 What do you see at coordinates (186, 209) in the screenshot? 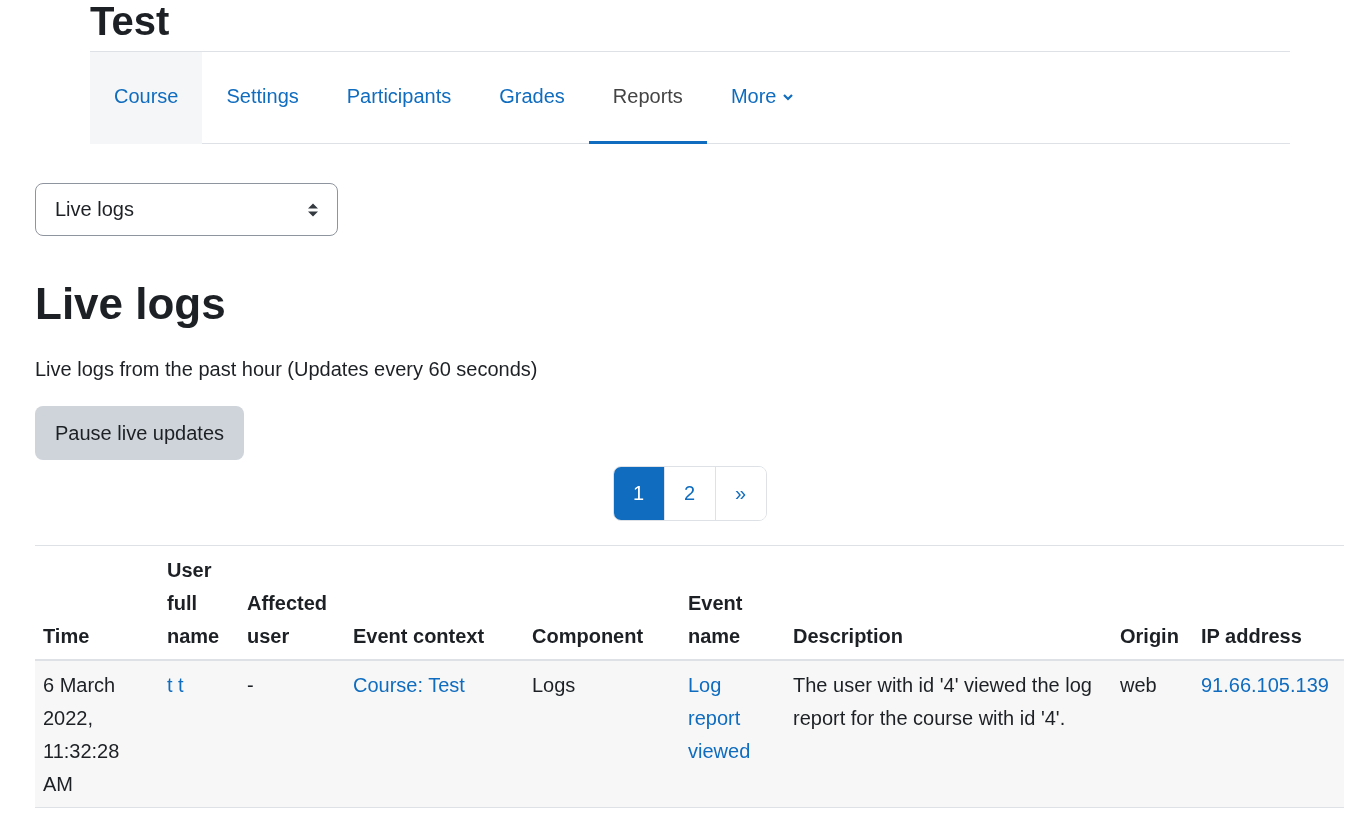
I see `report-select: Live logs` at bounding box center [186, 209].